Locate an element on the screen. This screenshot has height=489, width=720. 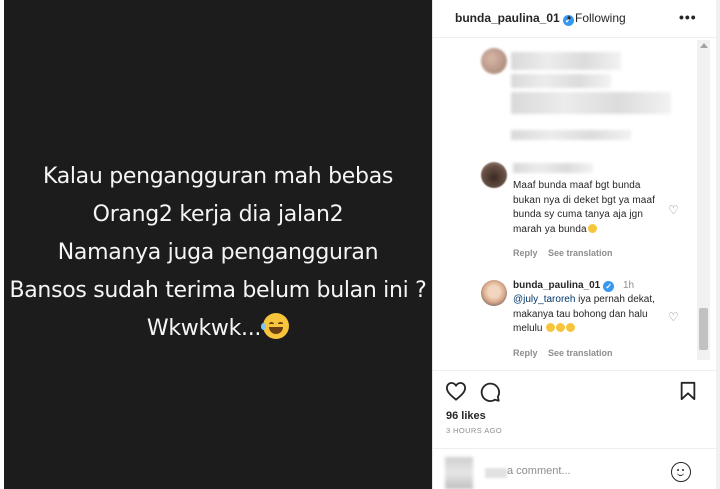
scroll-up-icon is located at coordinates (704, 45).